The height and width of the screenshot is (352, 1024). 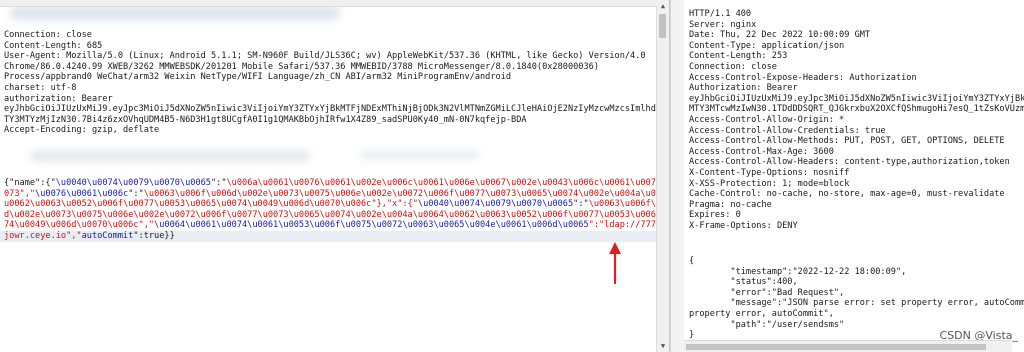 I want to click on response-header-line: Content-Type: application/json, so click(x=767, y=45).